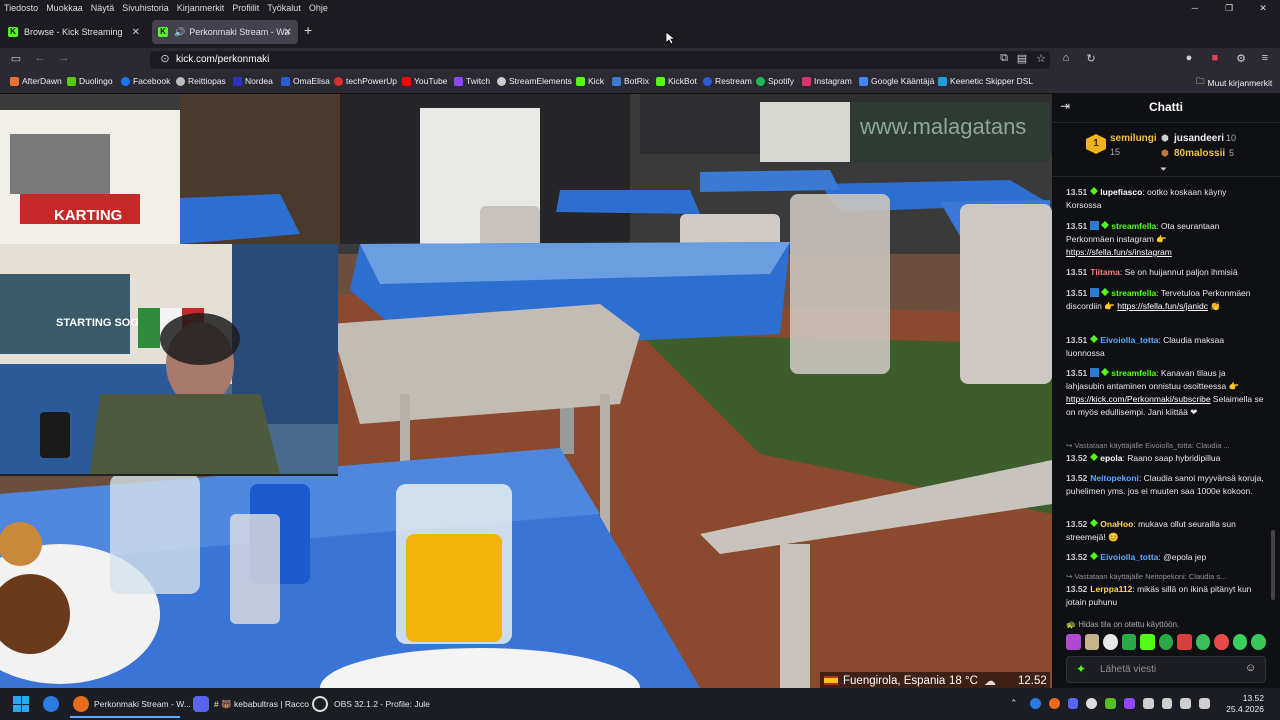  What do you see at coordinates (16, 58) in the screenshot?
I see `sidebar-toggle-icon: ▭` at bounding box center [16, 58].